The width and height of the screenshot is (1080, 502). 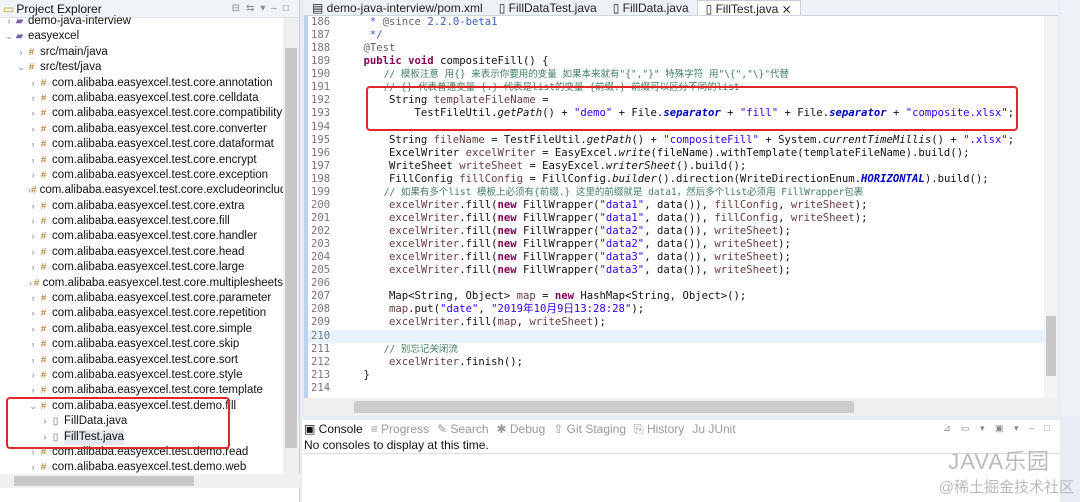 I want to click on code-token: FillWrapper(, so click(x=558, y=257).